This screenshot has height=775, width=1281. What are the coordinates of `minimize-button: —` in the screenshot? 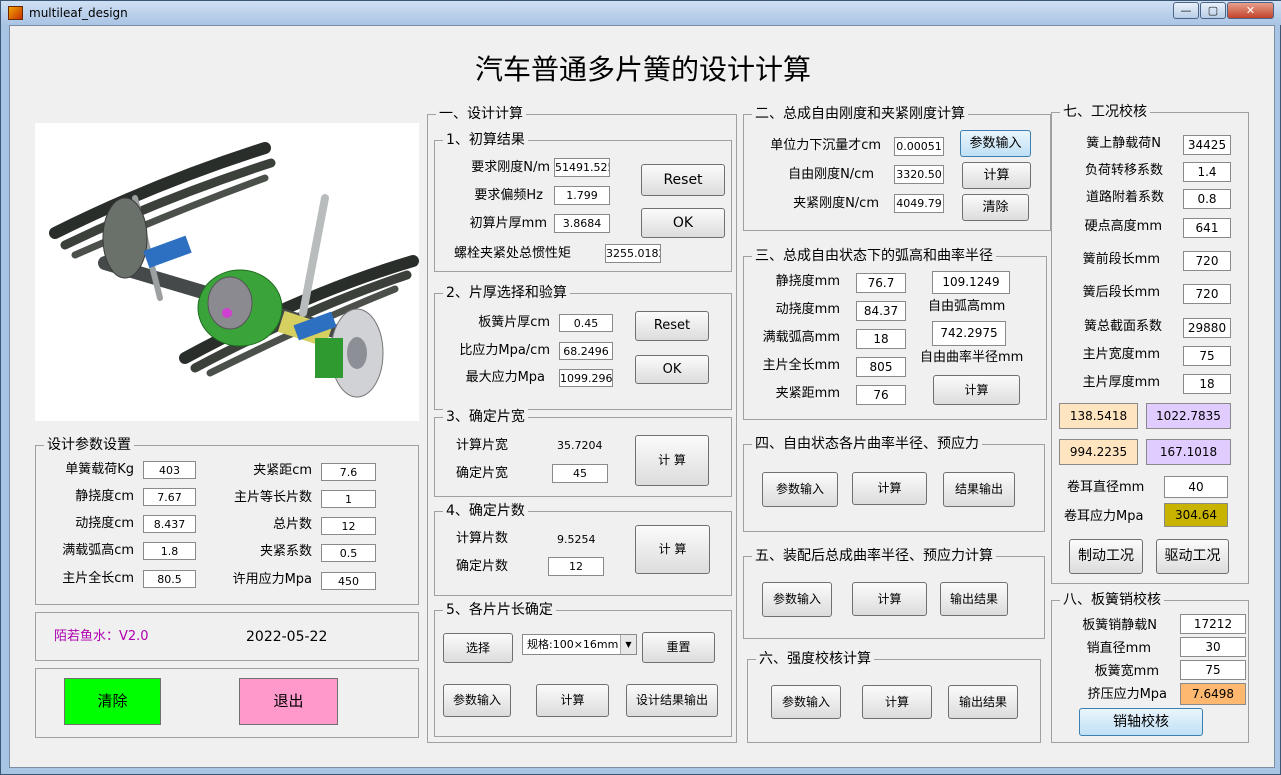 It's located at (1186, 10).